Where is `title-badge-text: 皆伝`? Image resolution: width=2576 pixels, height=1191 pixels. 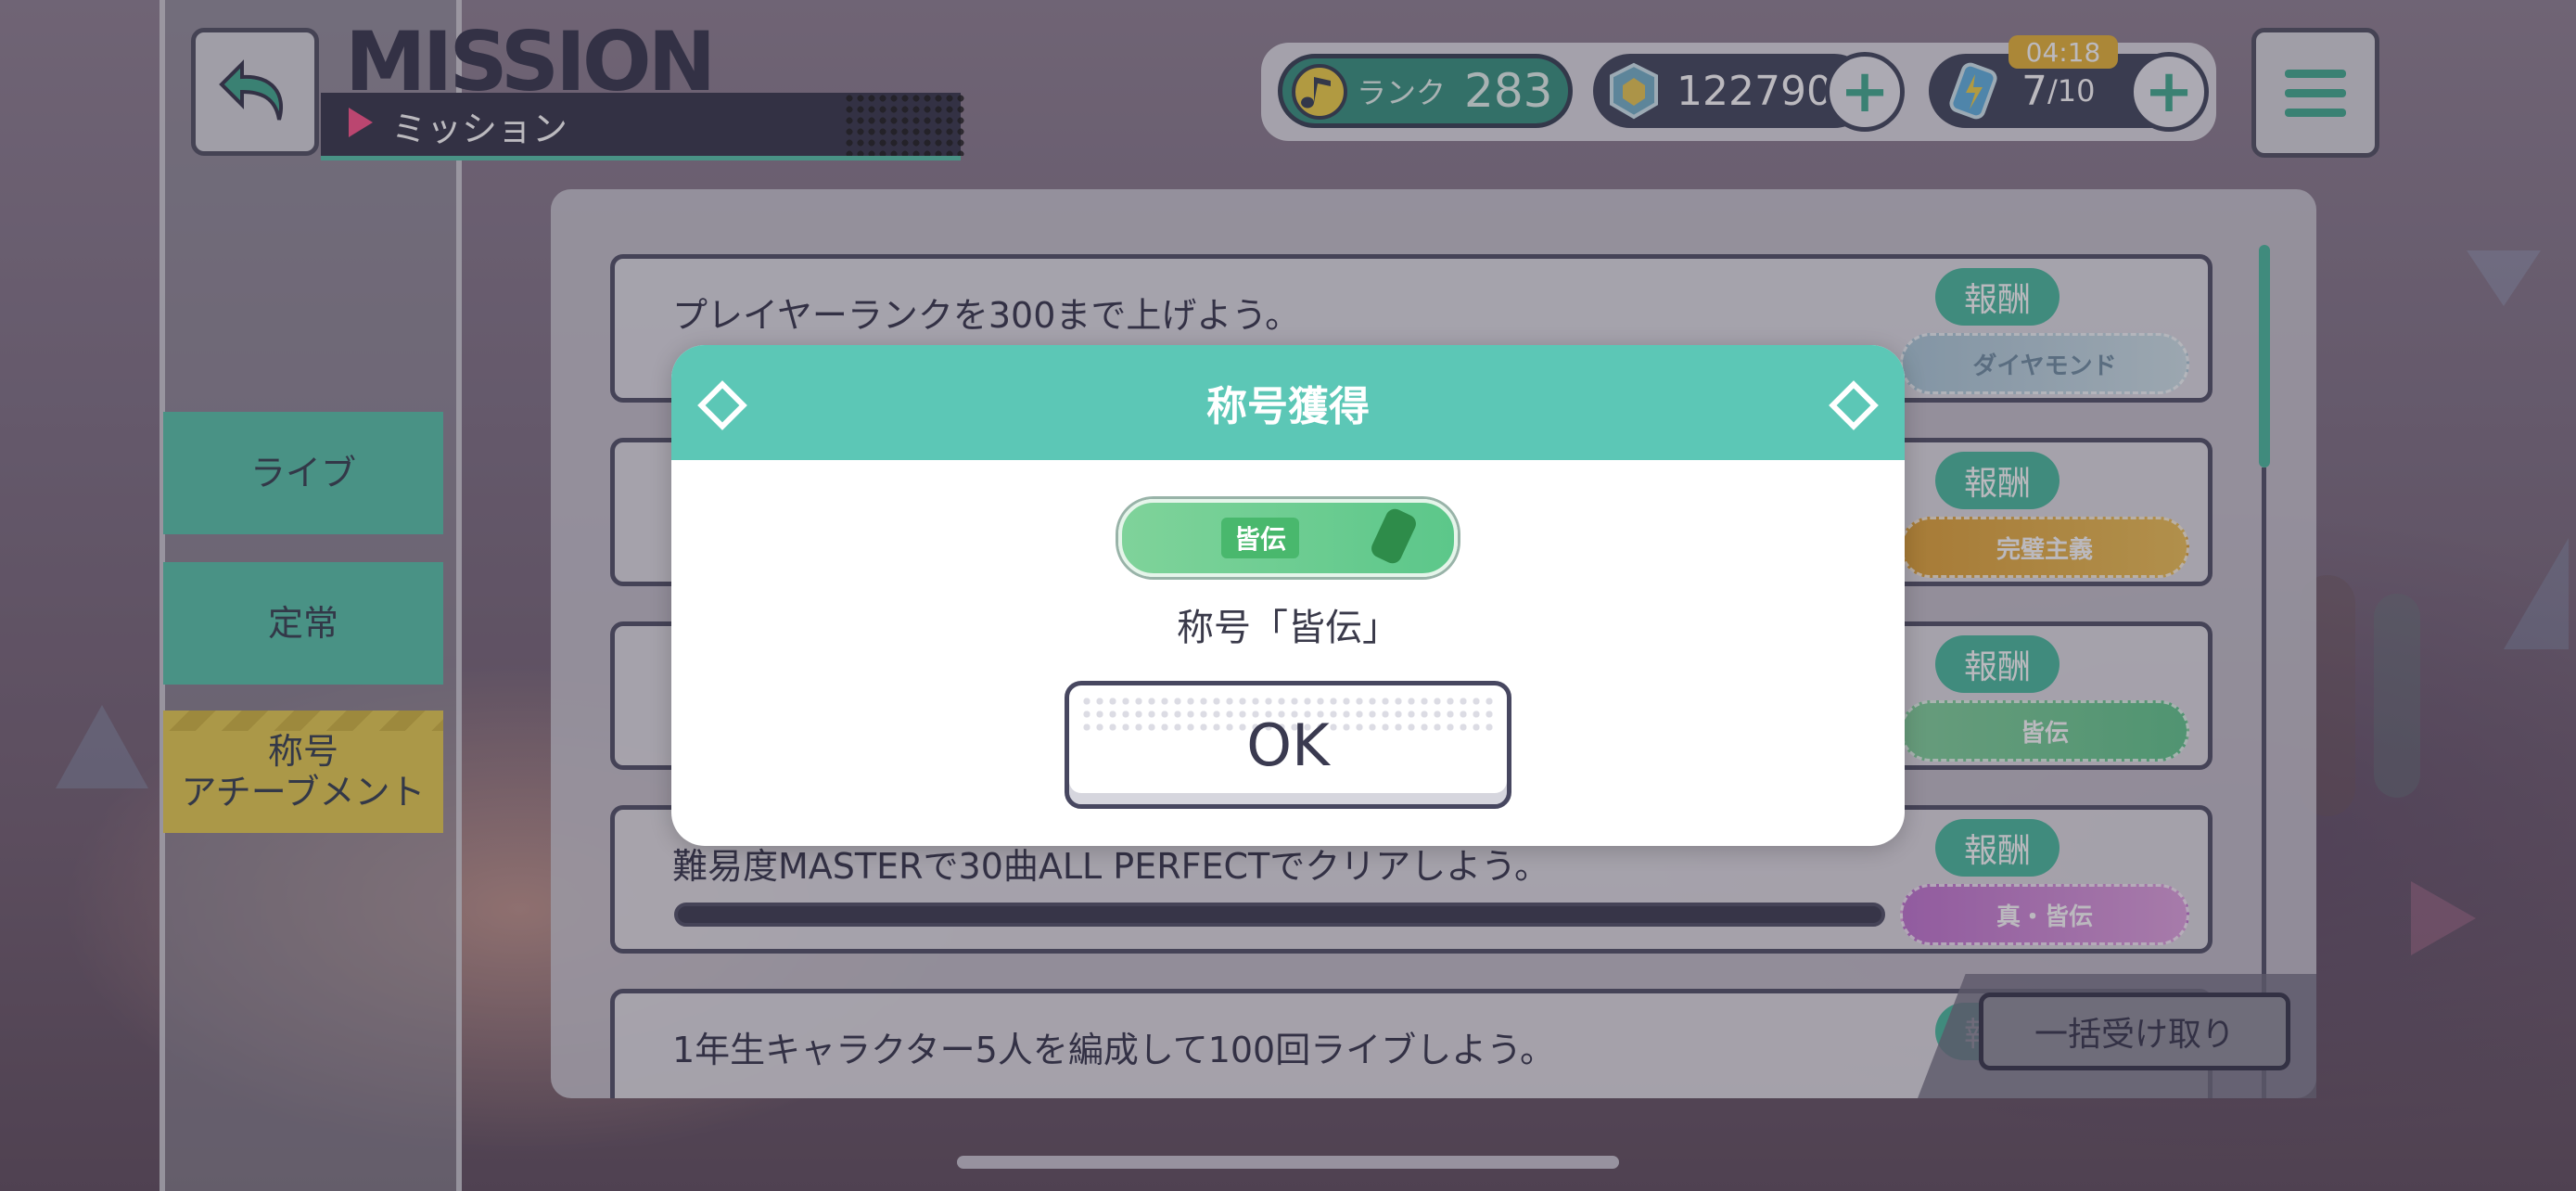
title-badge-text: 皆伝 is located at coordinates (1259, 538).